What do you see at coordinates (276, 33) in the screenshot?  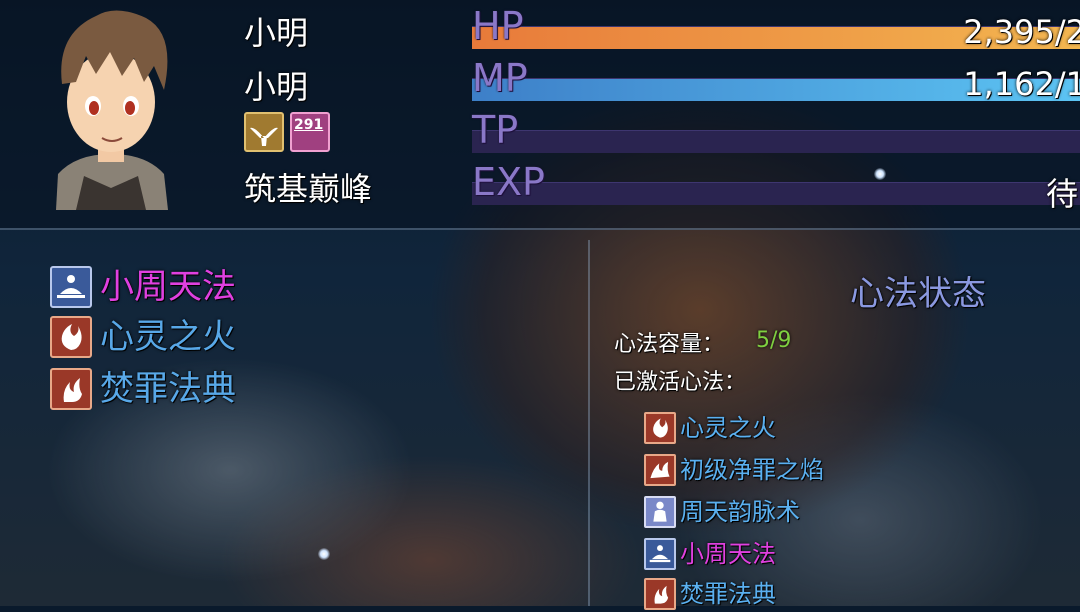 I see `actor-name: 小明` at bounding box center [276, 33].